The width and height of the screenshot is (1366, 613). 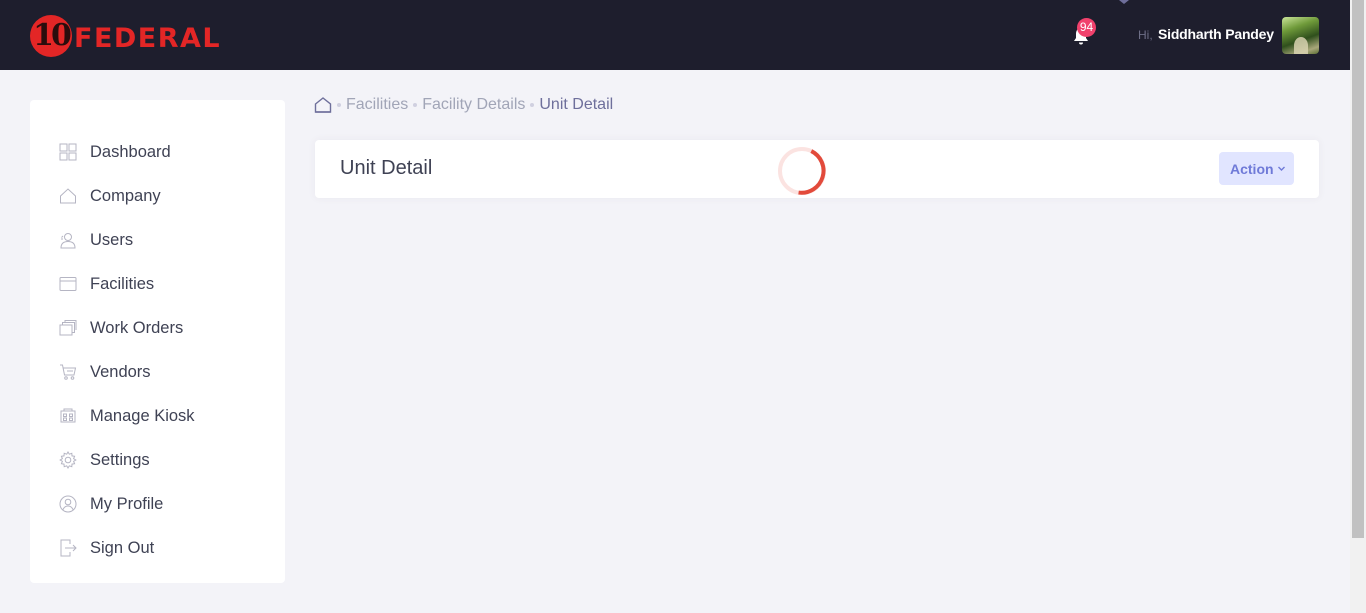 I want to click on sidebar-item-label: Manage Kiosk, so click(x=142, y=415).